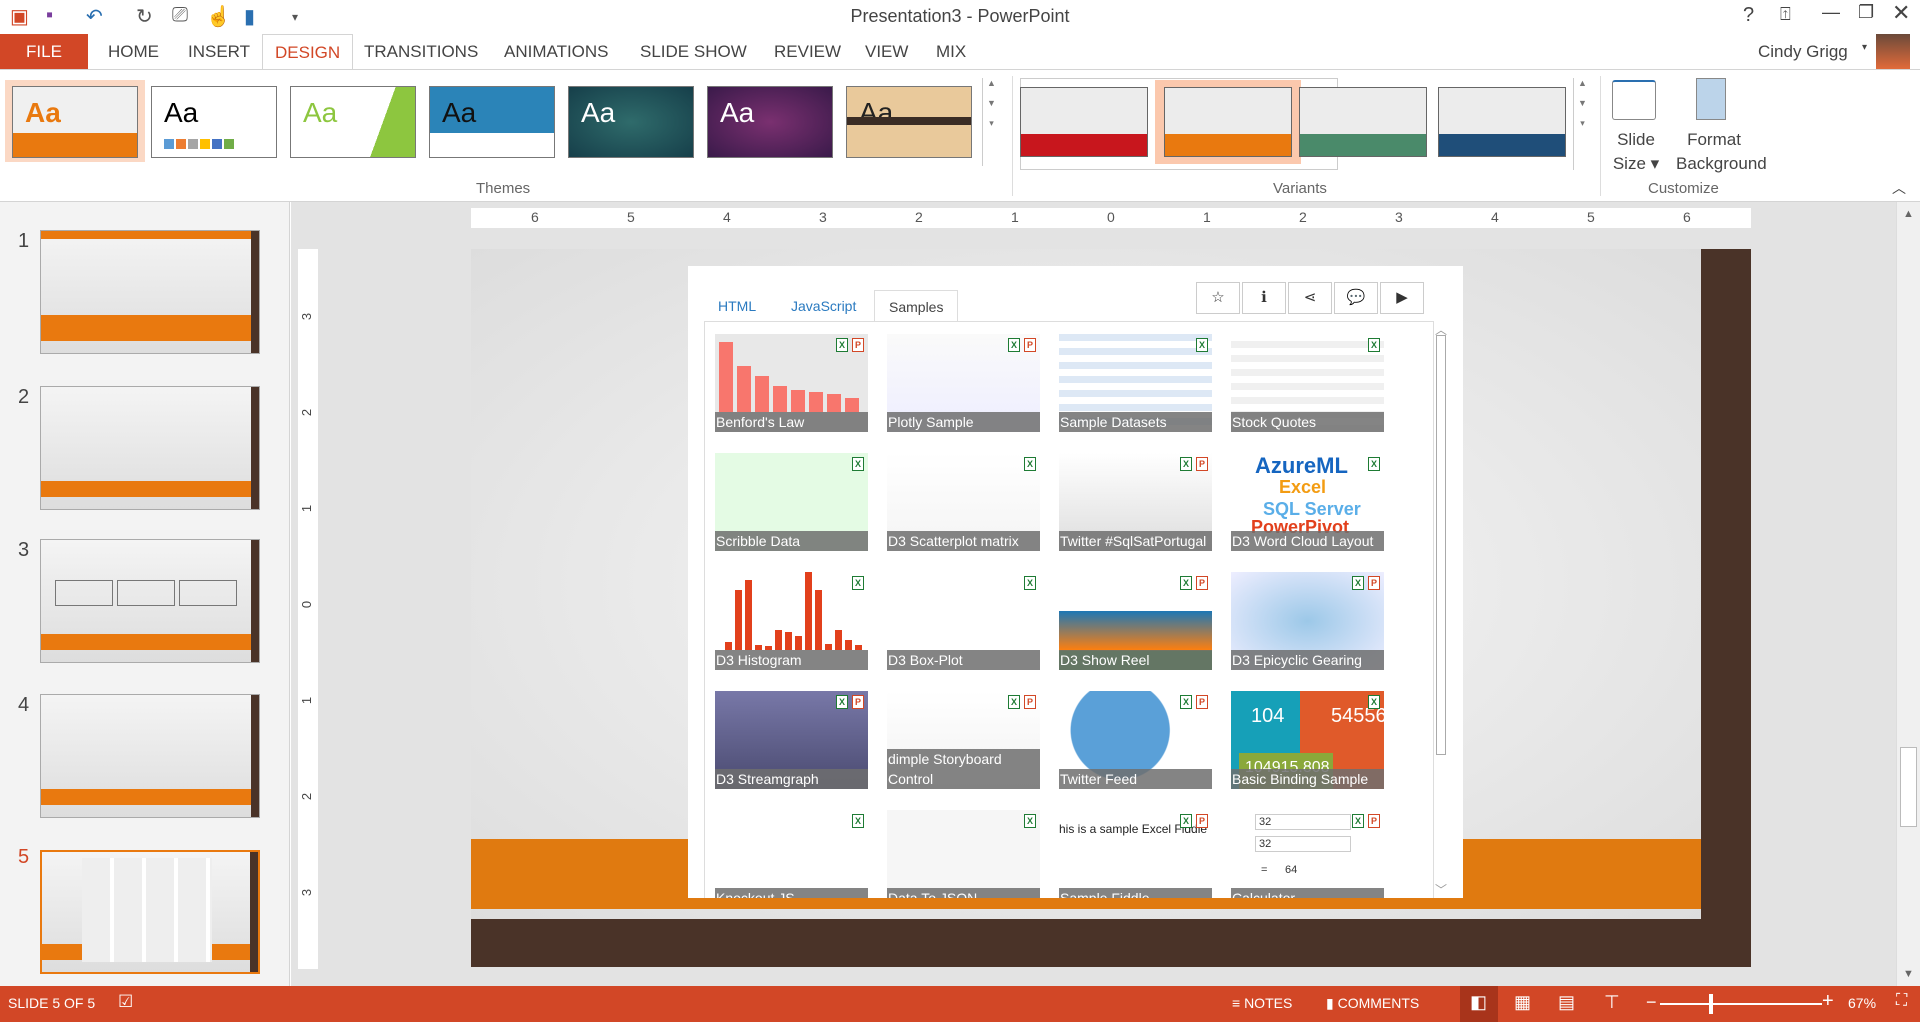 The width and height of the screenshot is (1920, 1022). I want to click on sample-title: Sample Fiddle, so click(1135, 893).